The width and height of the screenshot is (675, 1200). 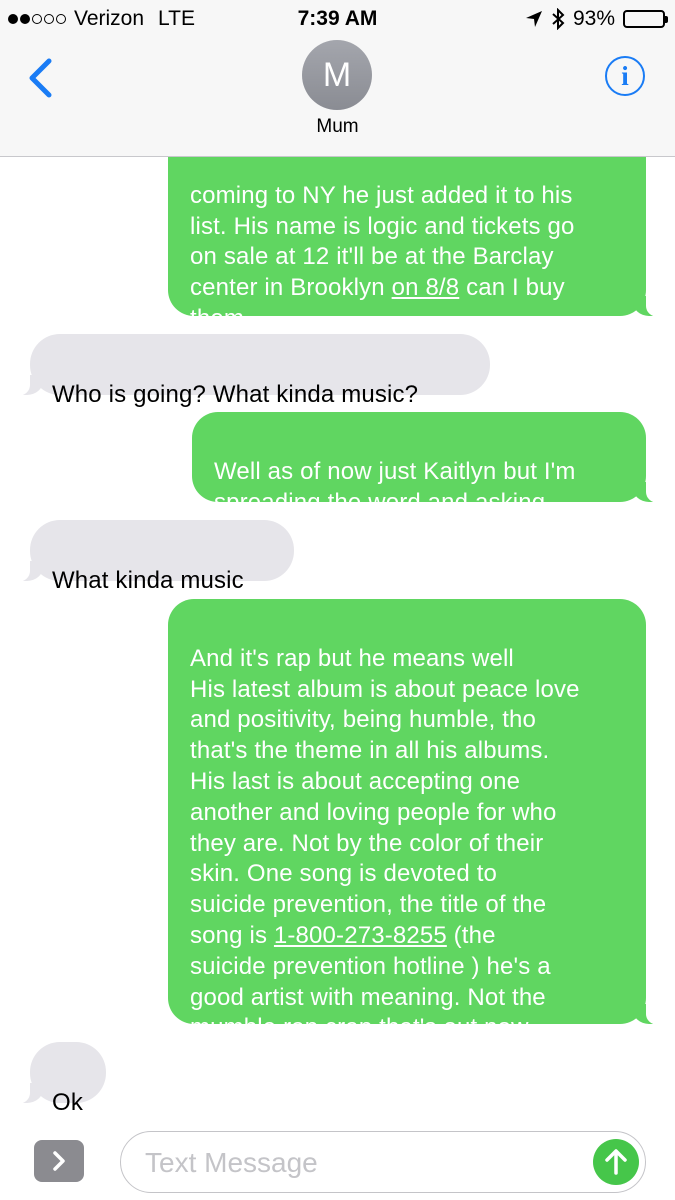 I want to click on message-text: Ok, so click(x=67, y=1102).